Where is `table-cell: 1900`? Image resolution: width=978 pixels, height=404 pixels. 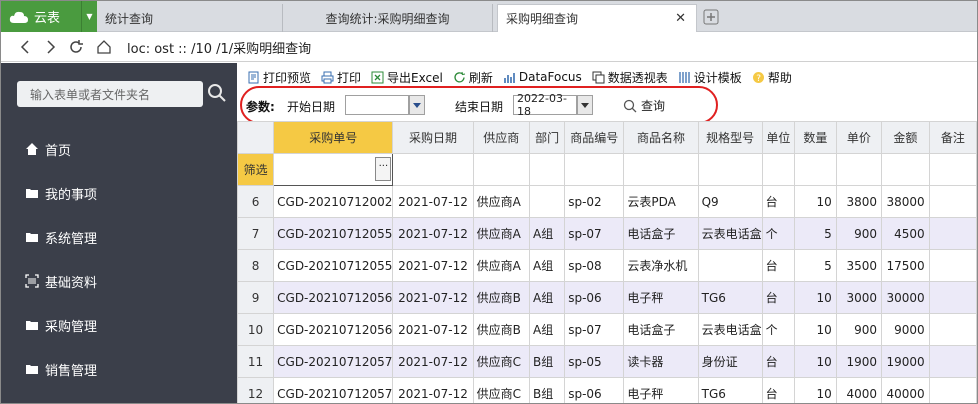
table-cell: 1900 is located at coordinates (859, 361).